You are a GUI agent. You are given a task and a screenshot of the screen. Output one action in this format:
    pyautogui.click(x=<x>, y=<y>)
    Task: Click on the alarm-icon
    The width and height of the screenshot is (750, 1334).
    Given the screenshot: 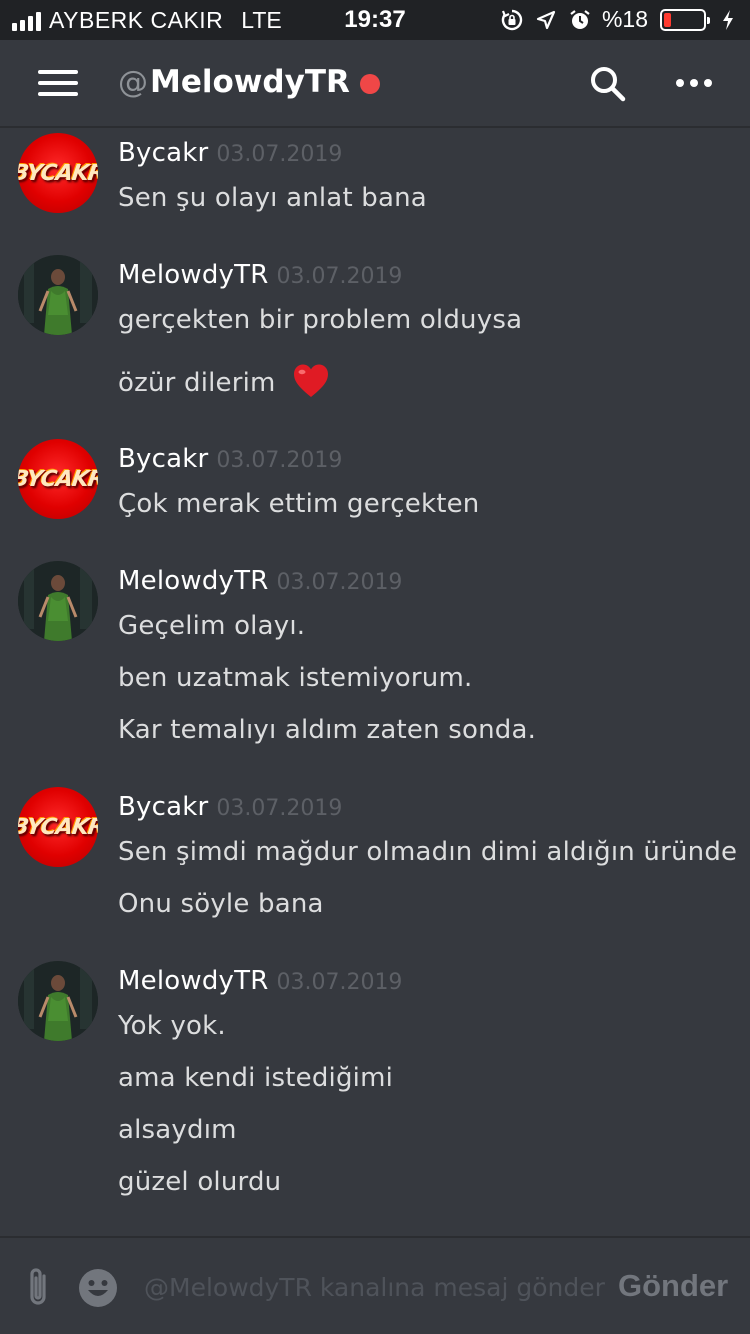 What is the action you would take?
    pyautogui.click(x=580, y=20)
    